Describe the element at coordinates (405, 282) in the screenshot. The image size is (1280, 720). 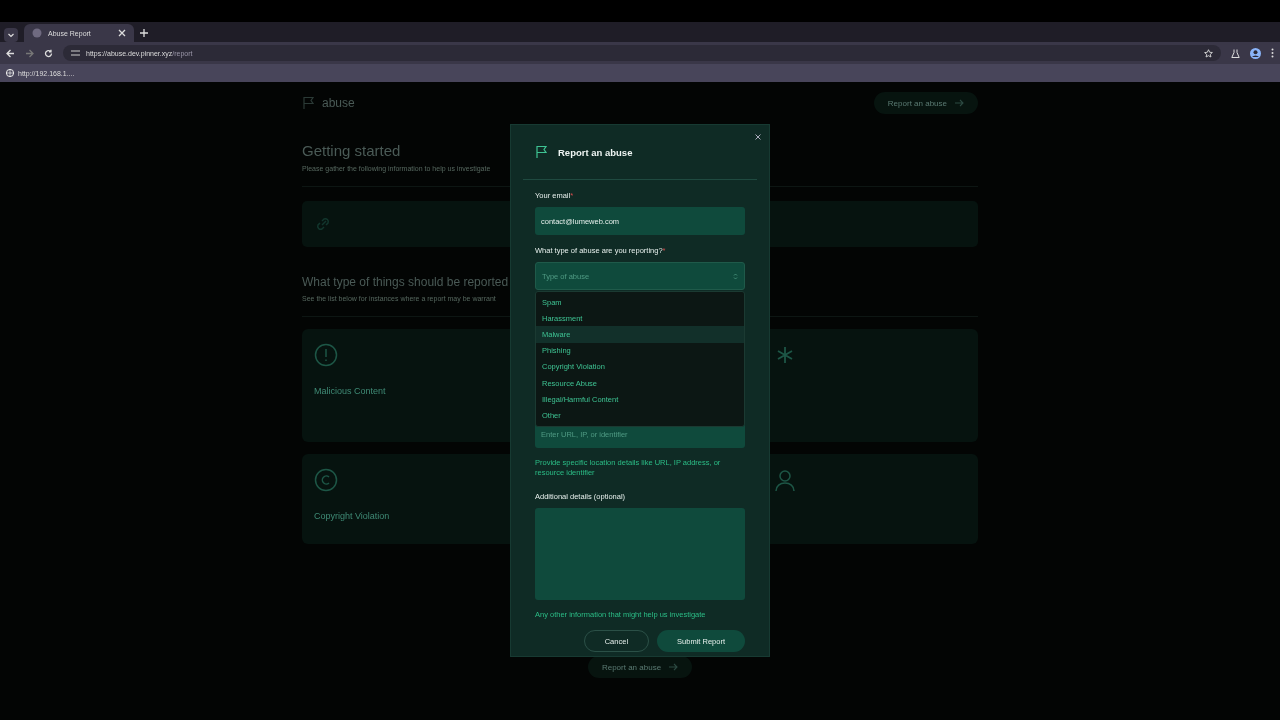
I see `section-heading: What type of things should be reported` at that location.